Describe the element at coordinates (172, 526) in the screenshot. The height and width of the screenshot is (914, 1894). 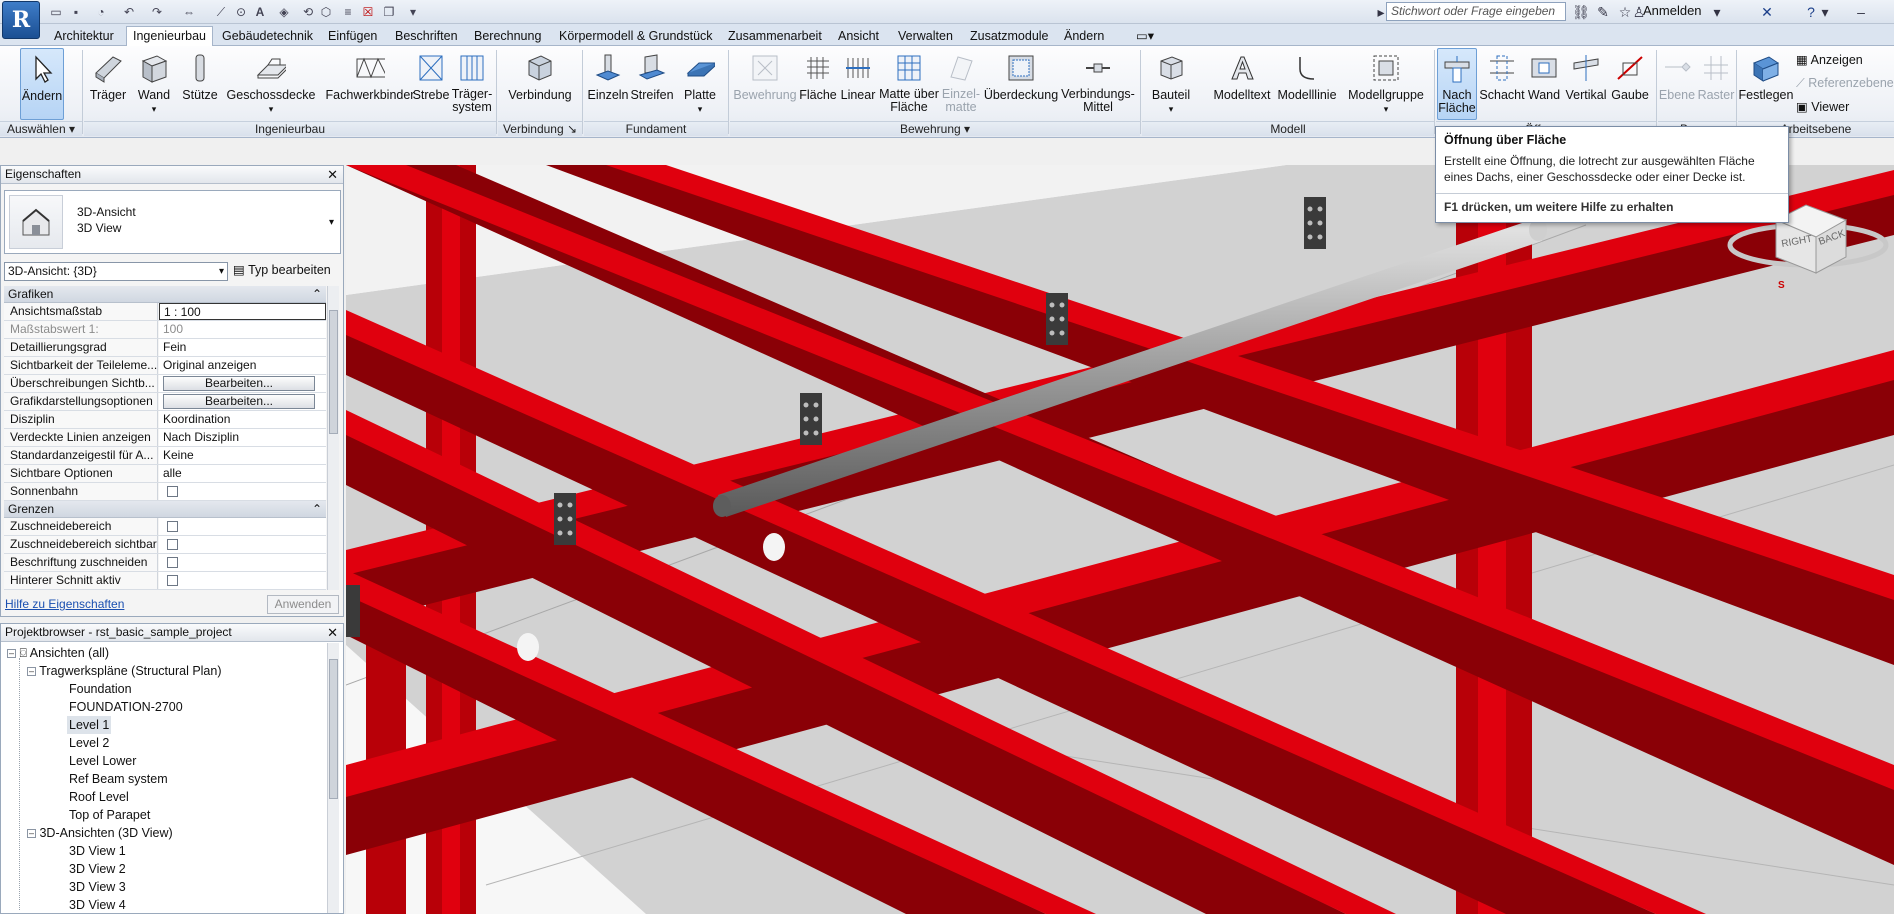
I see `crop-view-checkbox` at that location.